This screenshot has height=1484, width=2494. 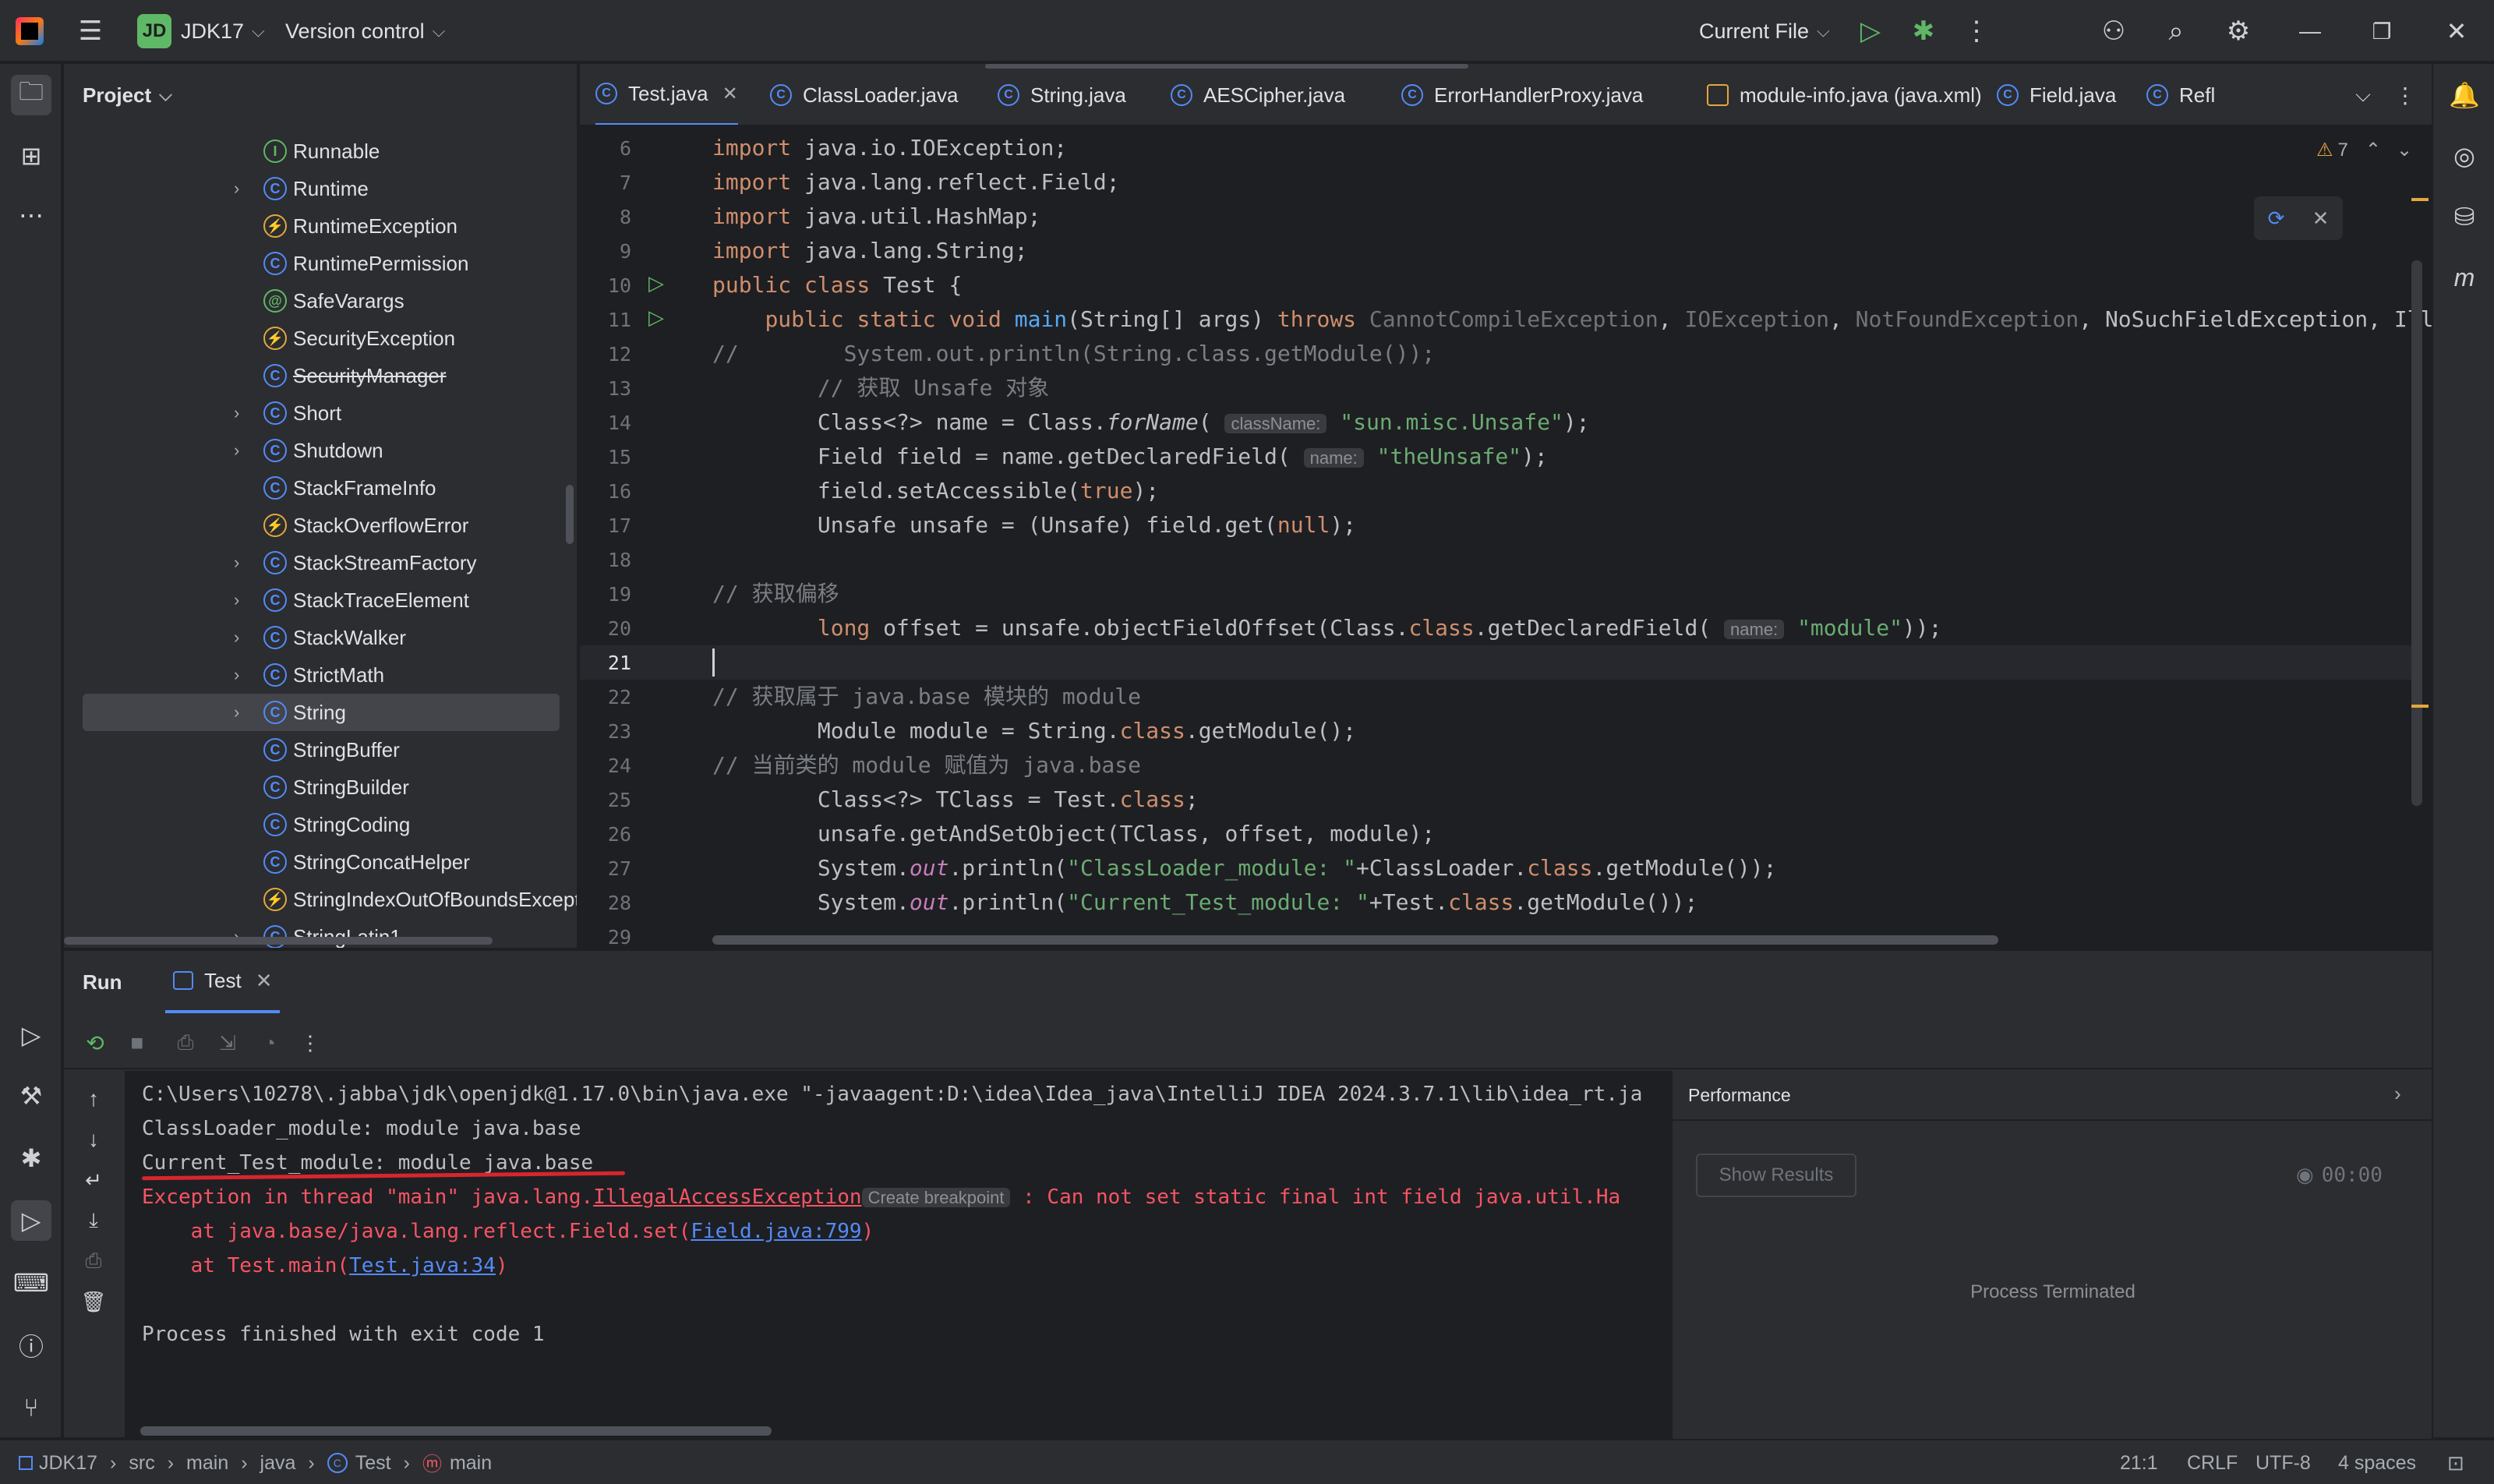 What do you see at coordinates (605, 148) in the screenshot?
I see `line-number: 6` at bounding box center [605, 148].